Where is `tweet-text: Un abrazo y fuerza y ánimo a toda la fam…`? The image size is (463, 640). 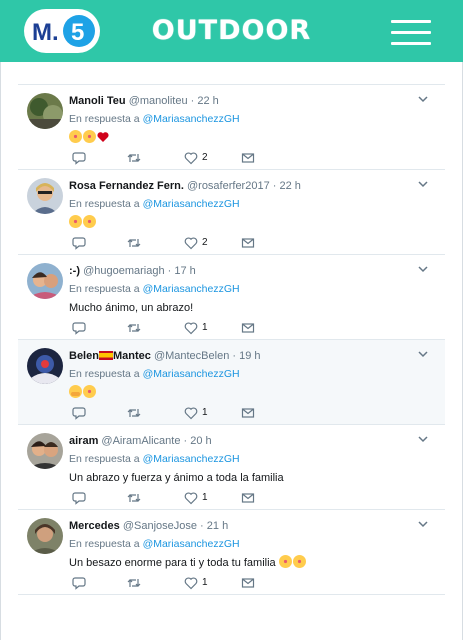 tweet-text: Un abrazo y fuerza y ánimo a toda la fam… is located at coordinates (176, 478).